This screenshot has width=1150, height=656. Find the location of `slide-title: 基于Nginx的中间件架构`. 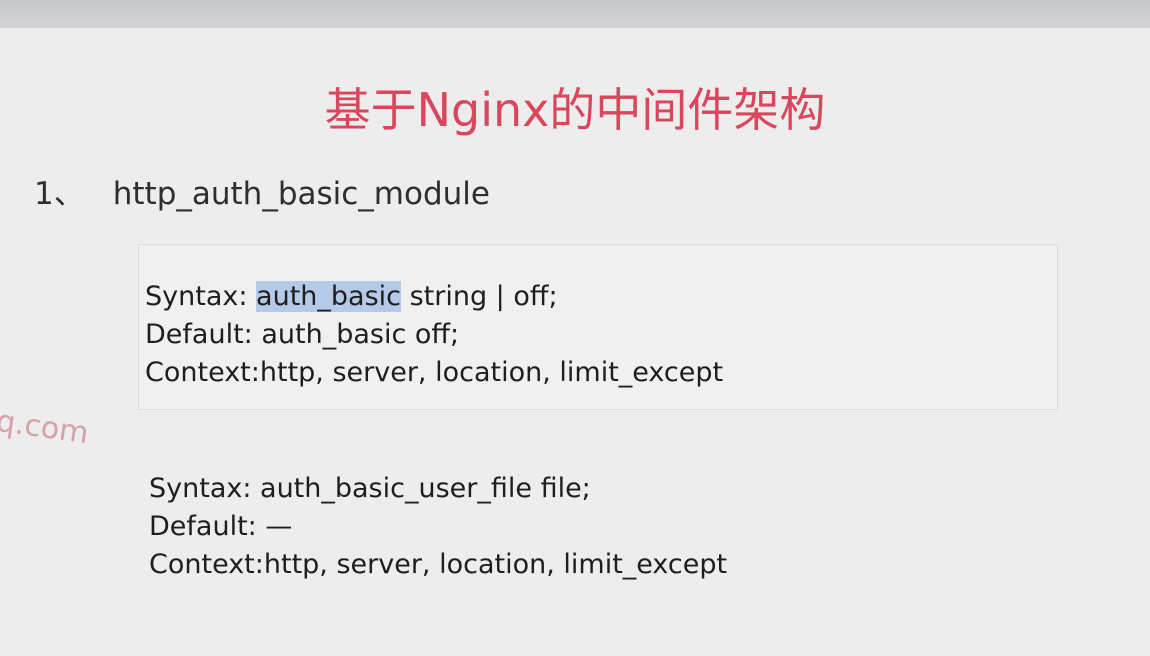

slide-title: 基于Nginx的中间件架构 is located at coordinates (575, 110).